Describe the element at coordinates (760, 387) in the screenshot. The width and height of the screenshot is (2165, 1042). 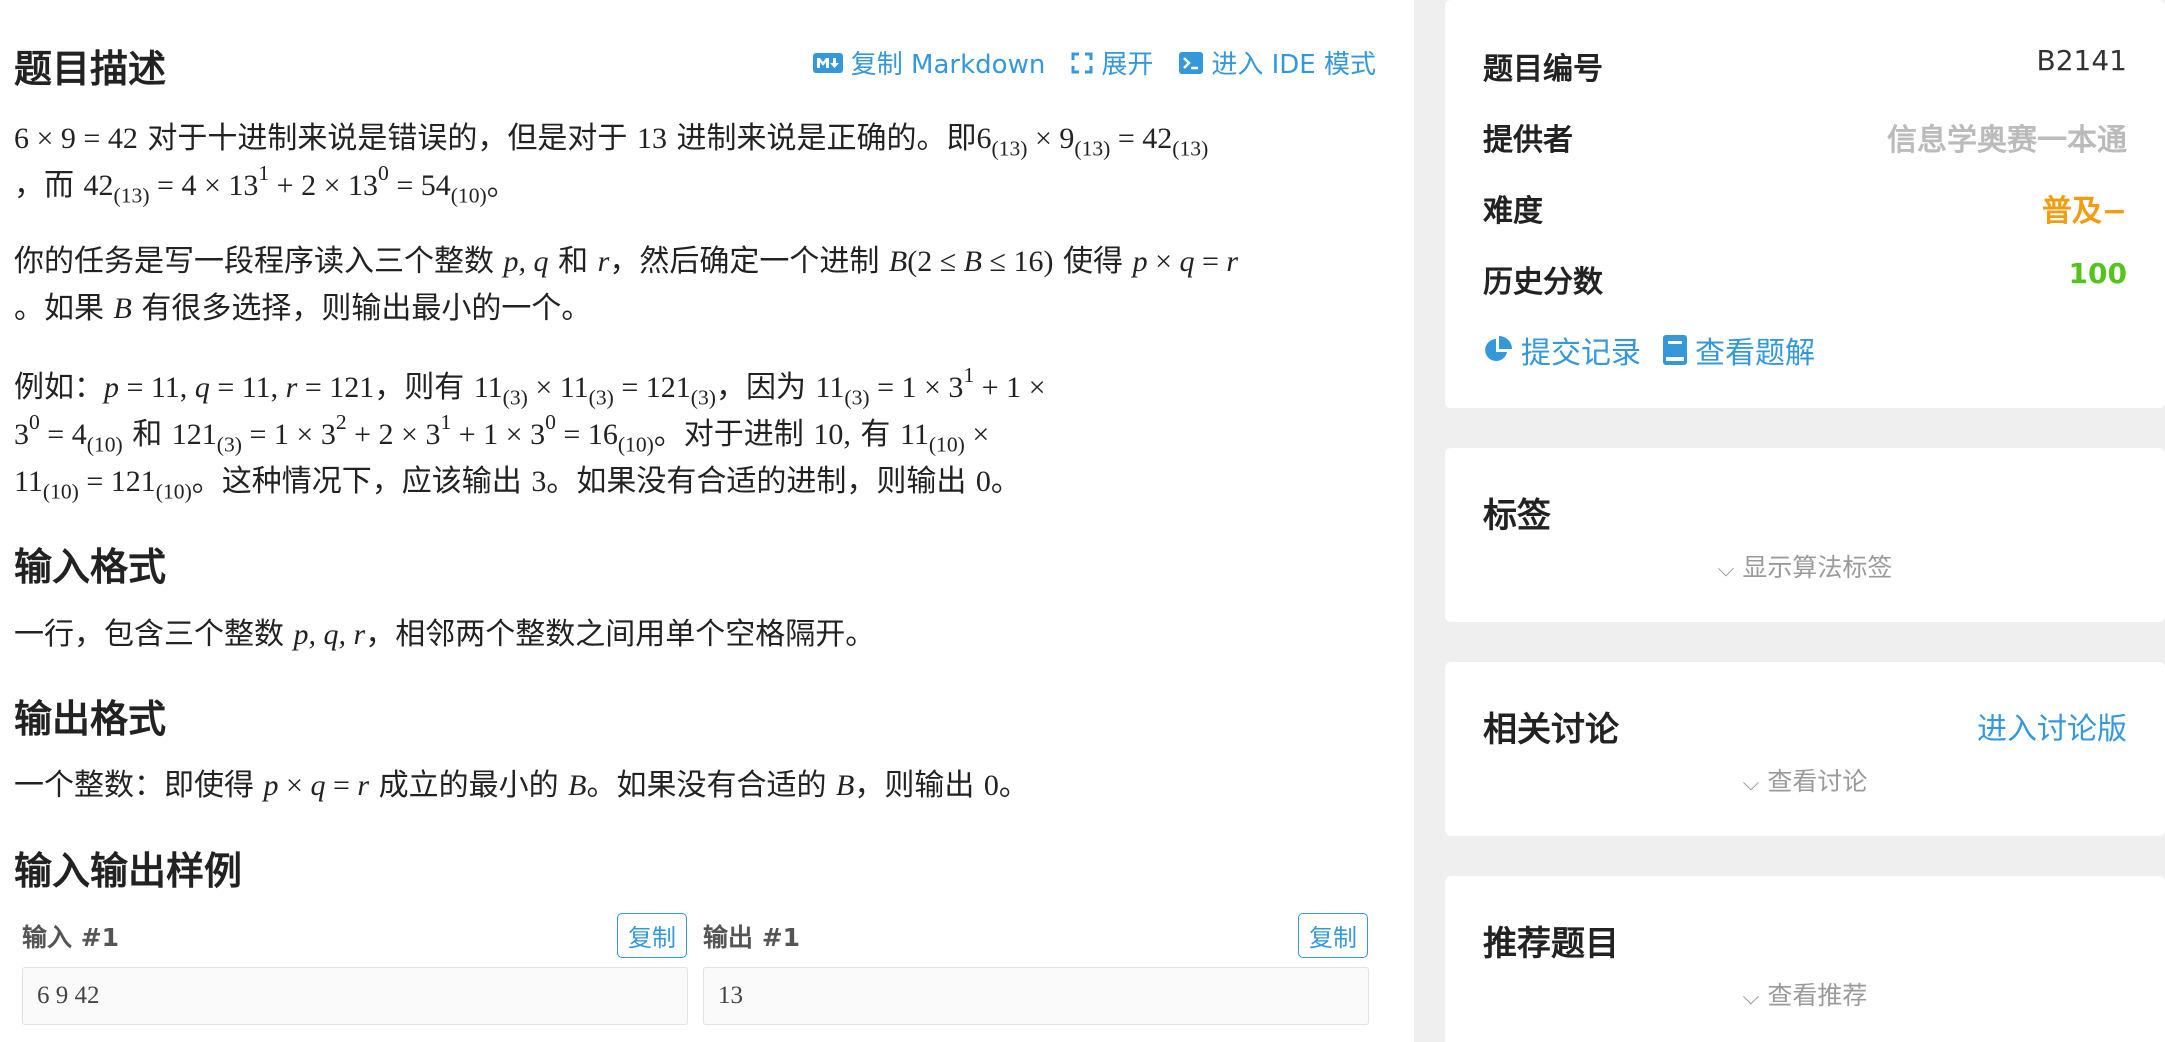
I see `desc3-text-c: ，因为` at that location.